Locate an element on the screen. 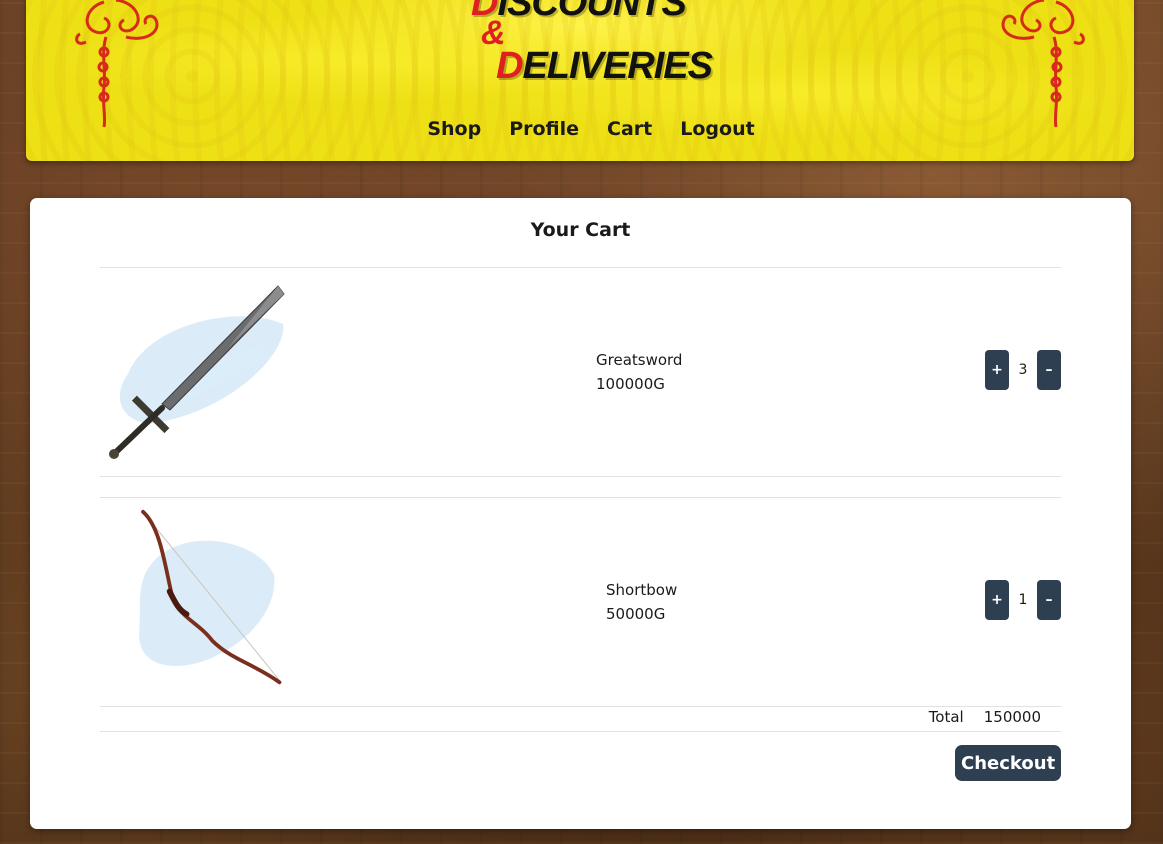 This screenshot has height=844, width=1163. checkout-button: Checkout is located at coordinates (1008, 763).